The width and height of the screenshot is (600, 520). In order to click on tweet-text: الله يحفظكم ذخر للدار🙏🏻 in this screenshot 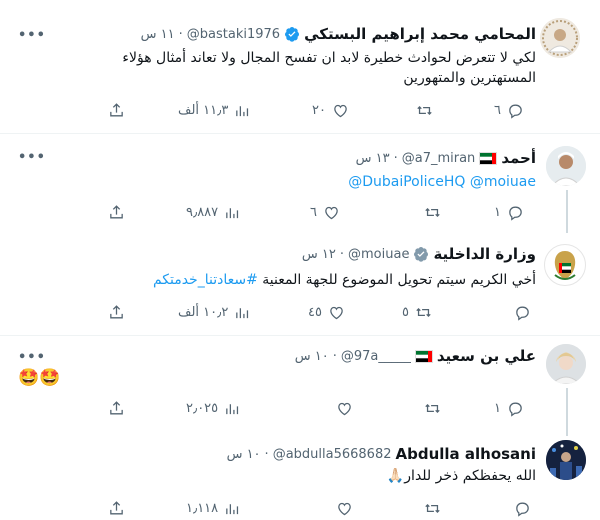, I will do `click(461, 476)`.